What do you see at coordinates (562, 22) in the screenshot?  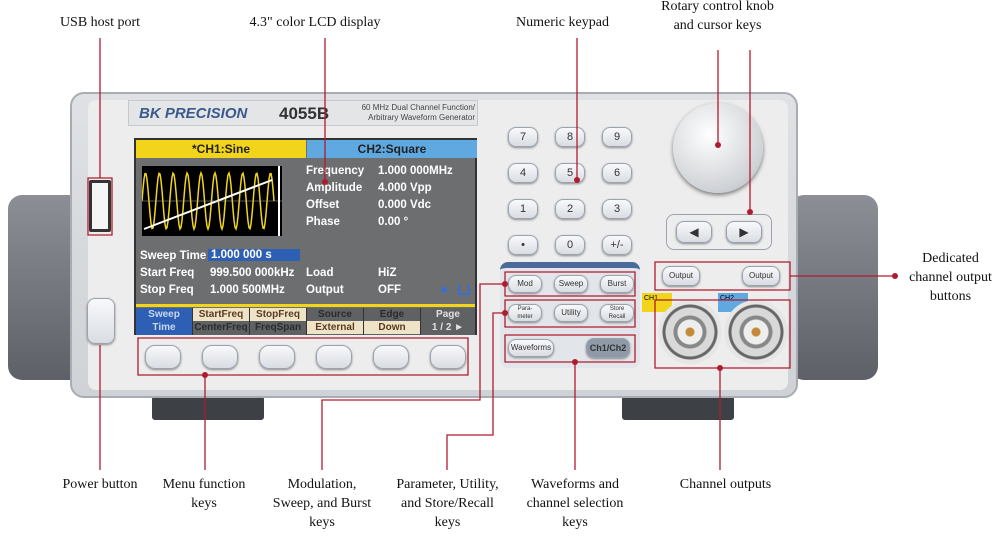 I see `callout-keypad: Numeric keypad` at bounding box center [562, 22].